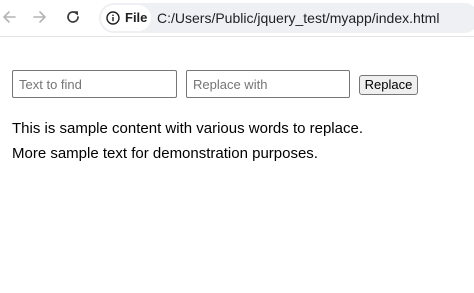 The image size is (474, 293). I want to click on site-info-chip: File, so click(126, 18).